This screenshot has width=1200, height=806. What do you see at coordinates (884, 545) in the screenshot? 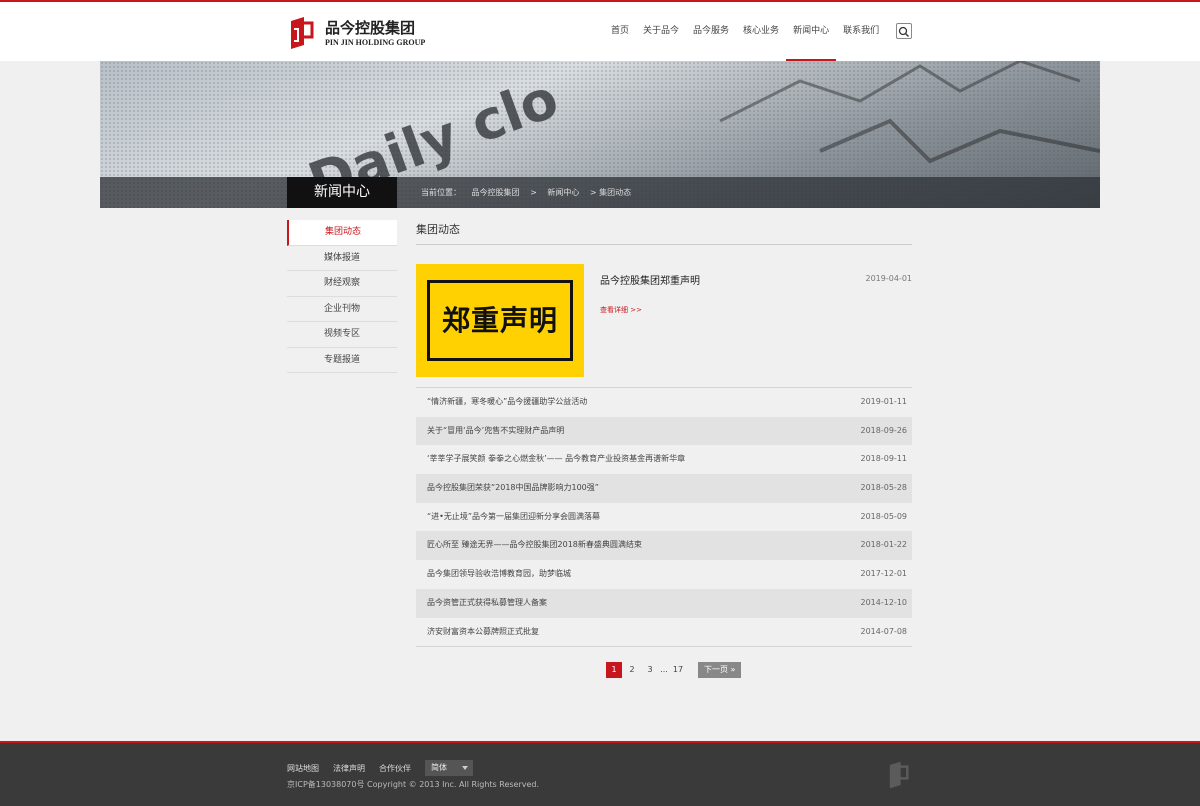
I see `news-date: 2018-01-22` at bounding box center [884, 545].